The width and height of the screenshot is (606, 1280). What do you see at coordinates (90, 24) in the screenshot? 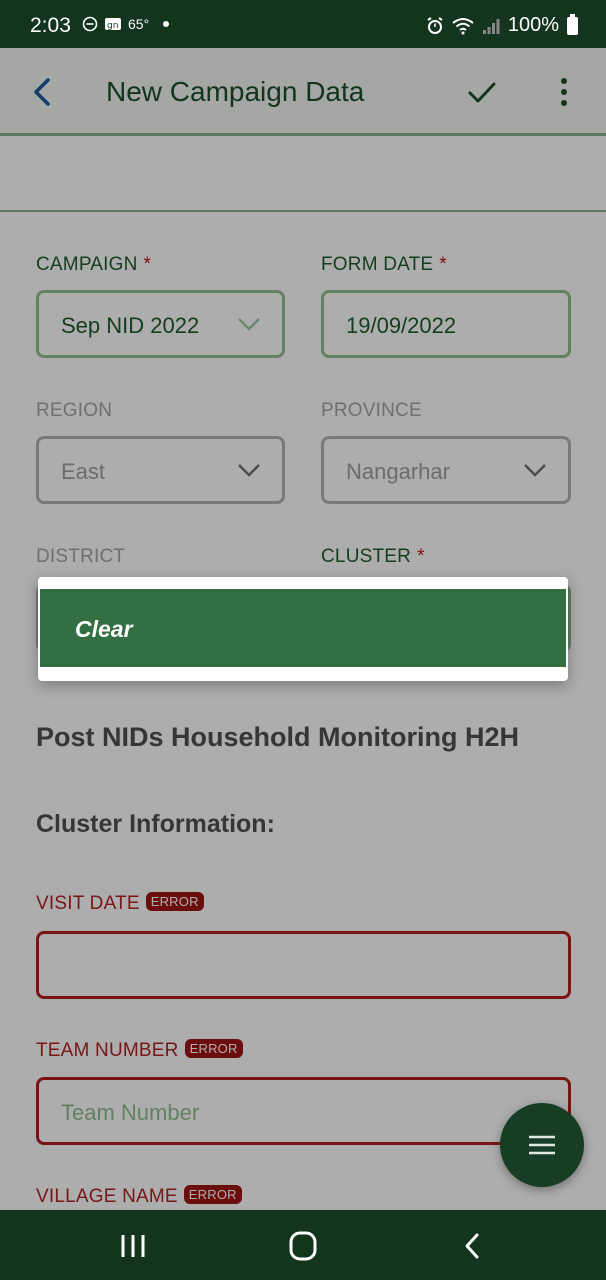
I see `dnd-icon` at bounding box center [90, 24].